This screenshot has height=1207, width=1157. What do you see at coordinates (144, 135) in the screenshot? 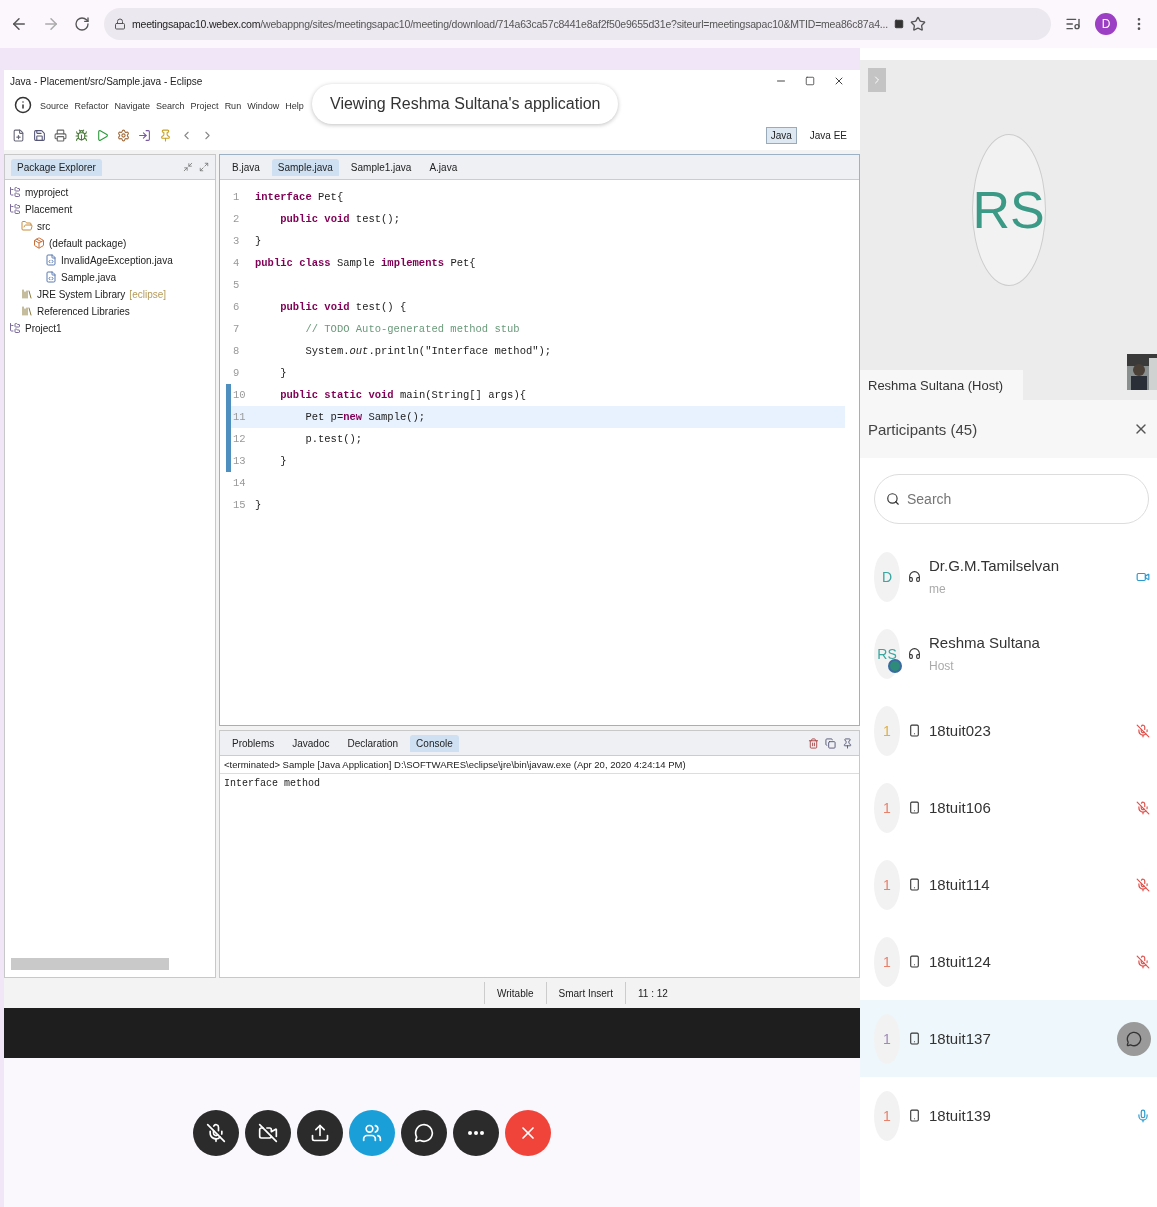
I see `import-icon` at bounding box center [144, 135].